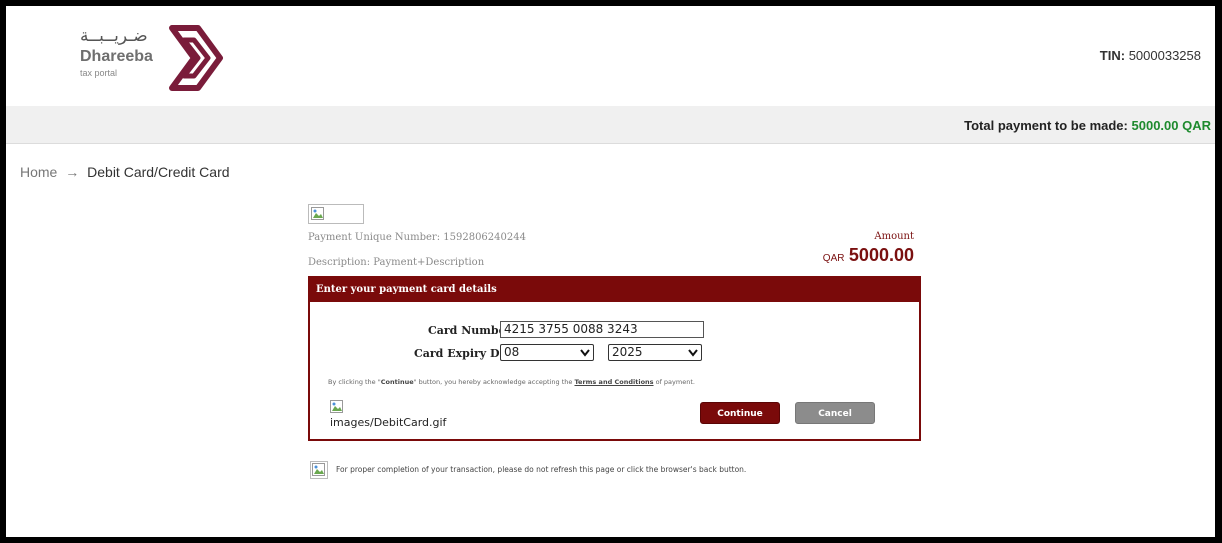 Image resolution: width=1222 pixels, height=543 pixels. Describe the element at coordinates (627, 352) in the screenshot. I see `expiry-year-value: 2025` at that location.